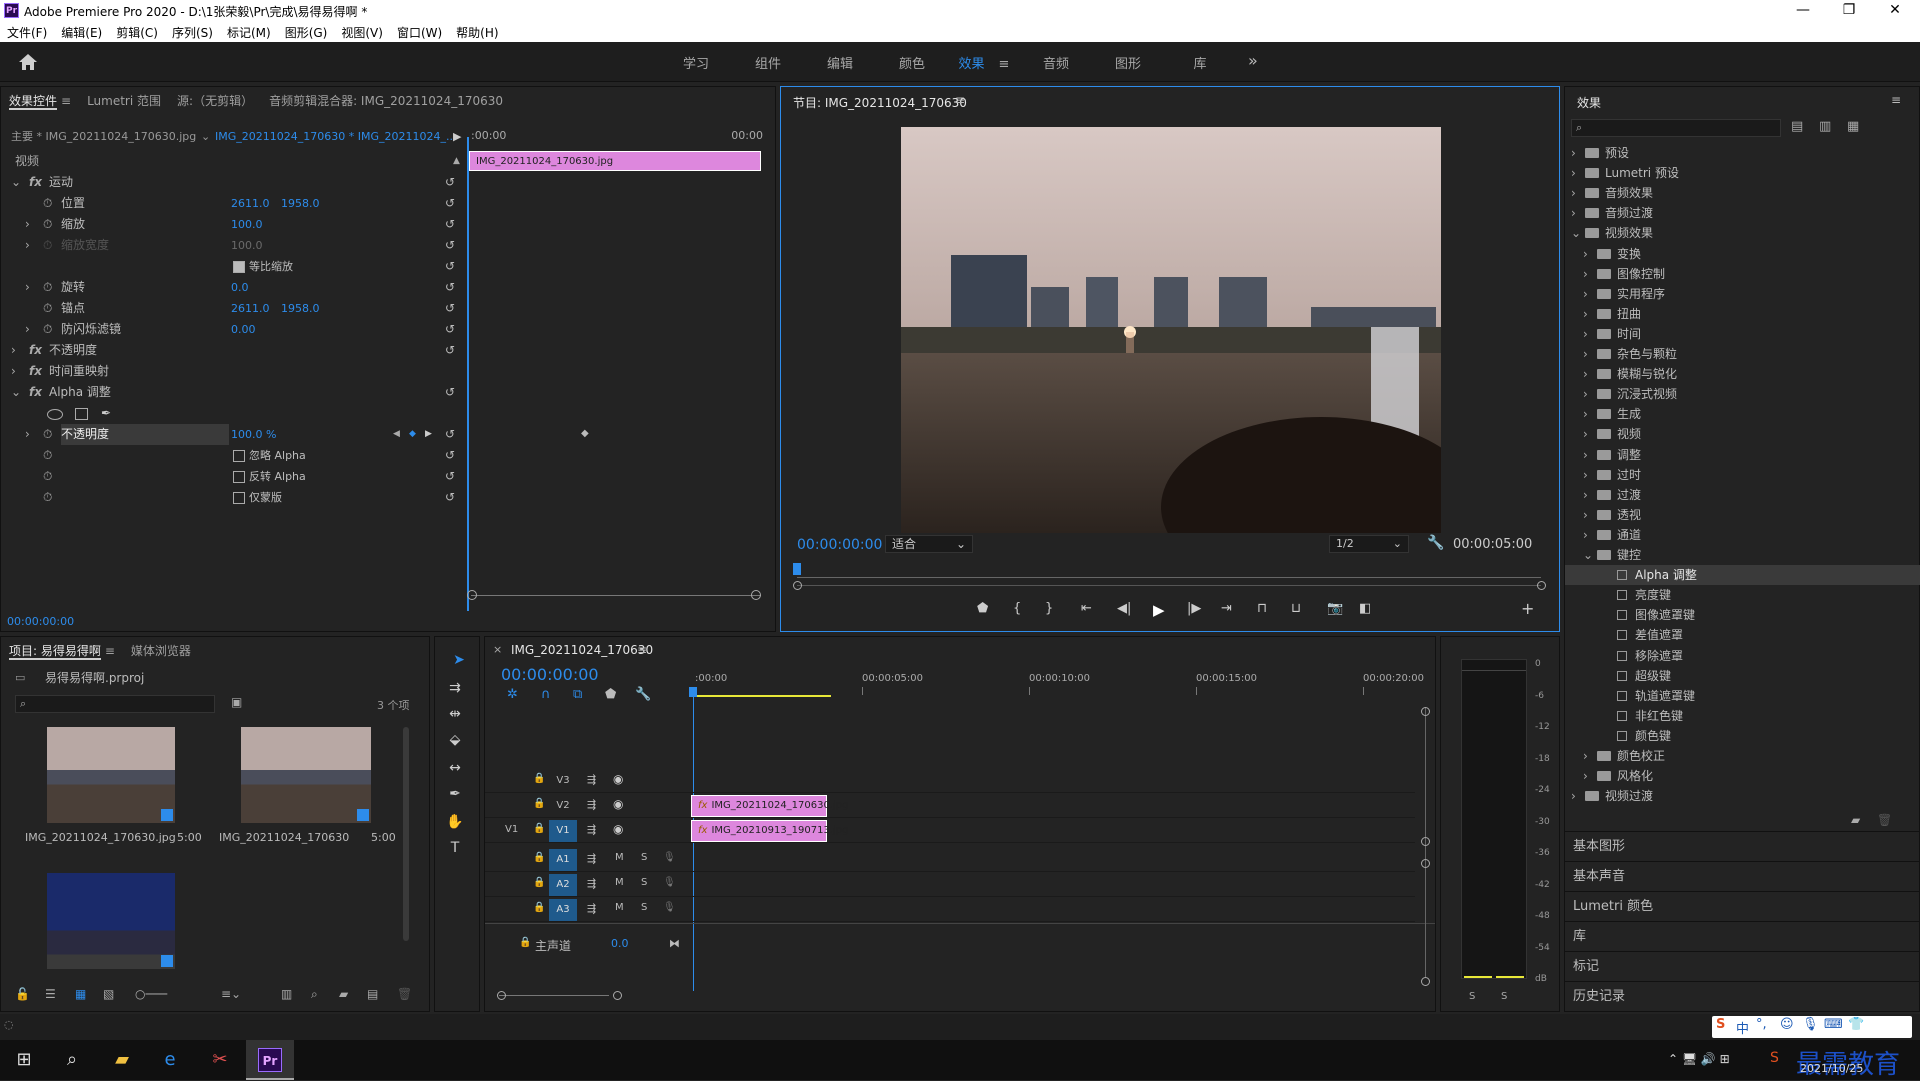 This screenshot has height=1081, width=1920. Describe the element at coordinates (1742, 314) in the screenshot. I see `effects-tree-item: › 扭曲` at that location.